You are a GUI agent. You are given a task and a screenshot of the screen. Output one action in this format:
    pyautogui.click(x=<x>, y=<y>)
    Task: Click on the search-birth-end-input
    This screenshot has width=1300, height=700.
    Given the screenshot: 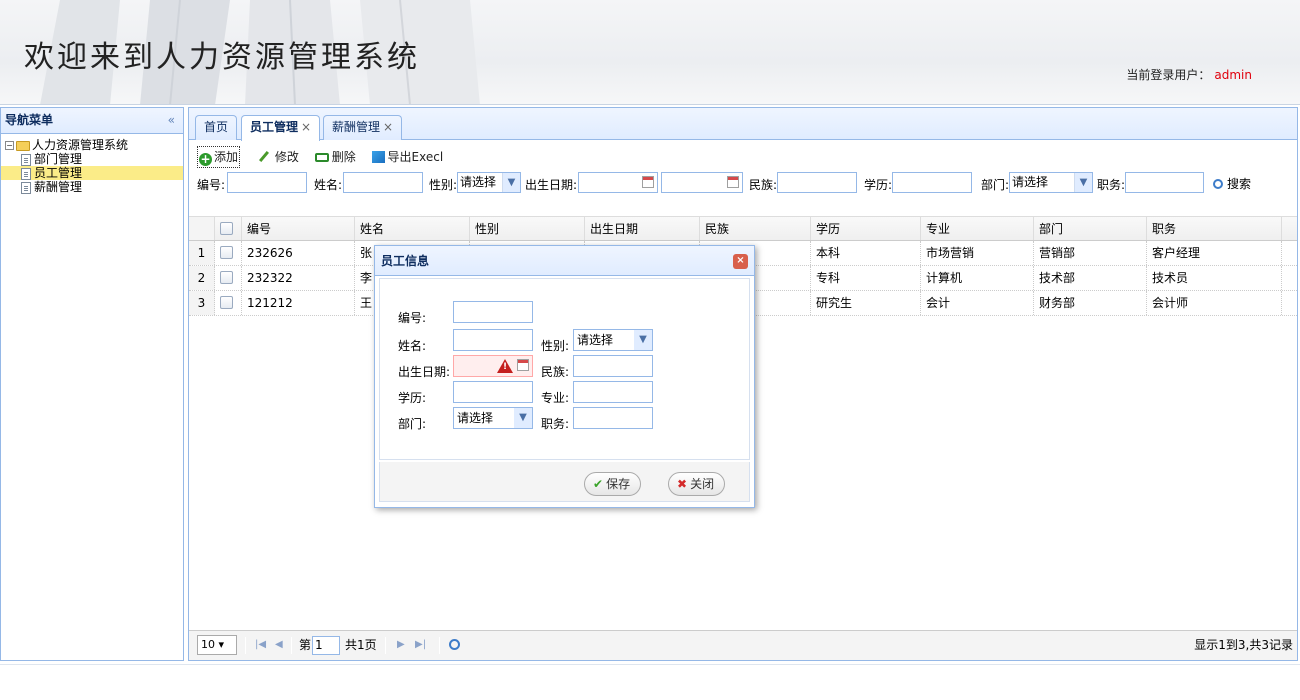 What is the action you would take?
    pyautogui.click(x=702, y=182)
    